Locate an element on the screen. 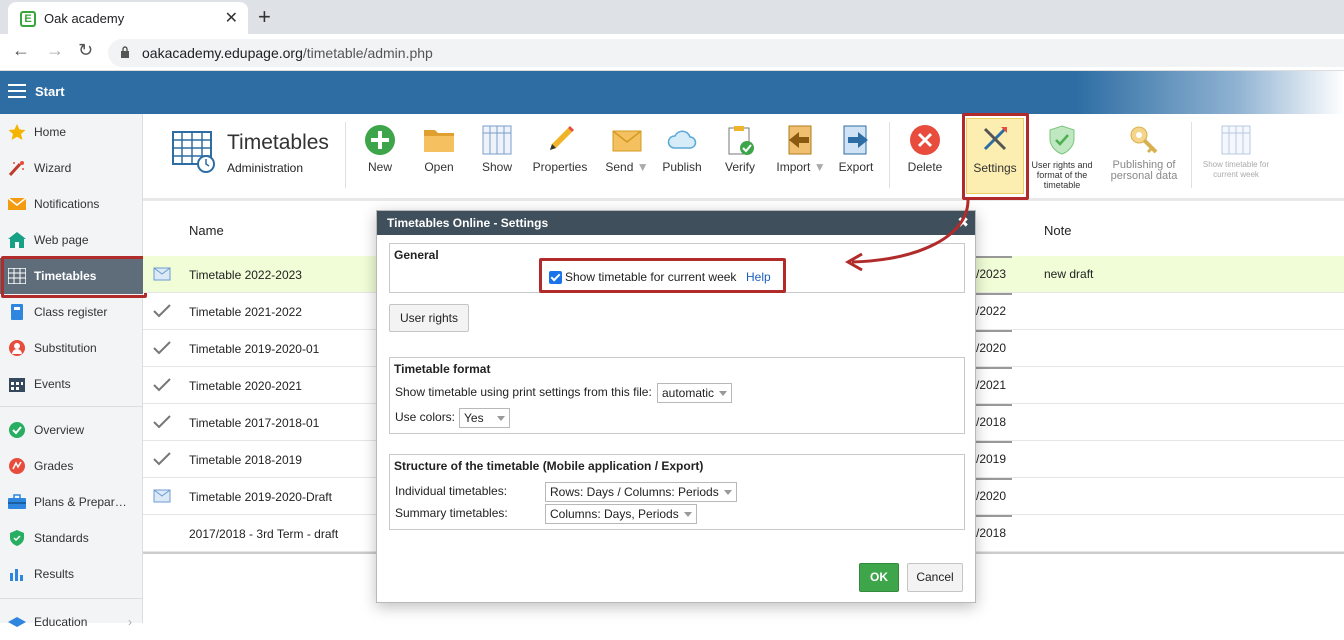  delete-button: Delete is located at coordinates (925, 155).